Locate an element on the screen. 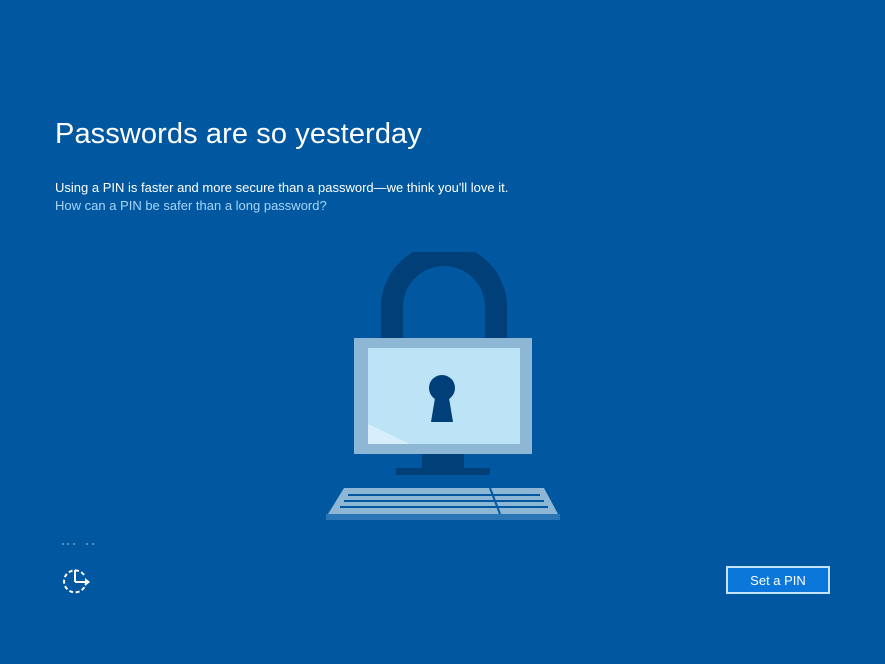 This screenshot has width=885, height=664. ease-of-access-icon is located at coordinates (76, 581).